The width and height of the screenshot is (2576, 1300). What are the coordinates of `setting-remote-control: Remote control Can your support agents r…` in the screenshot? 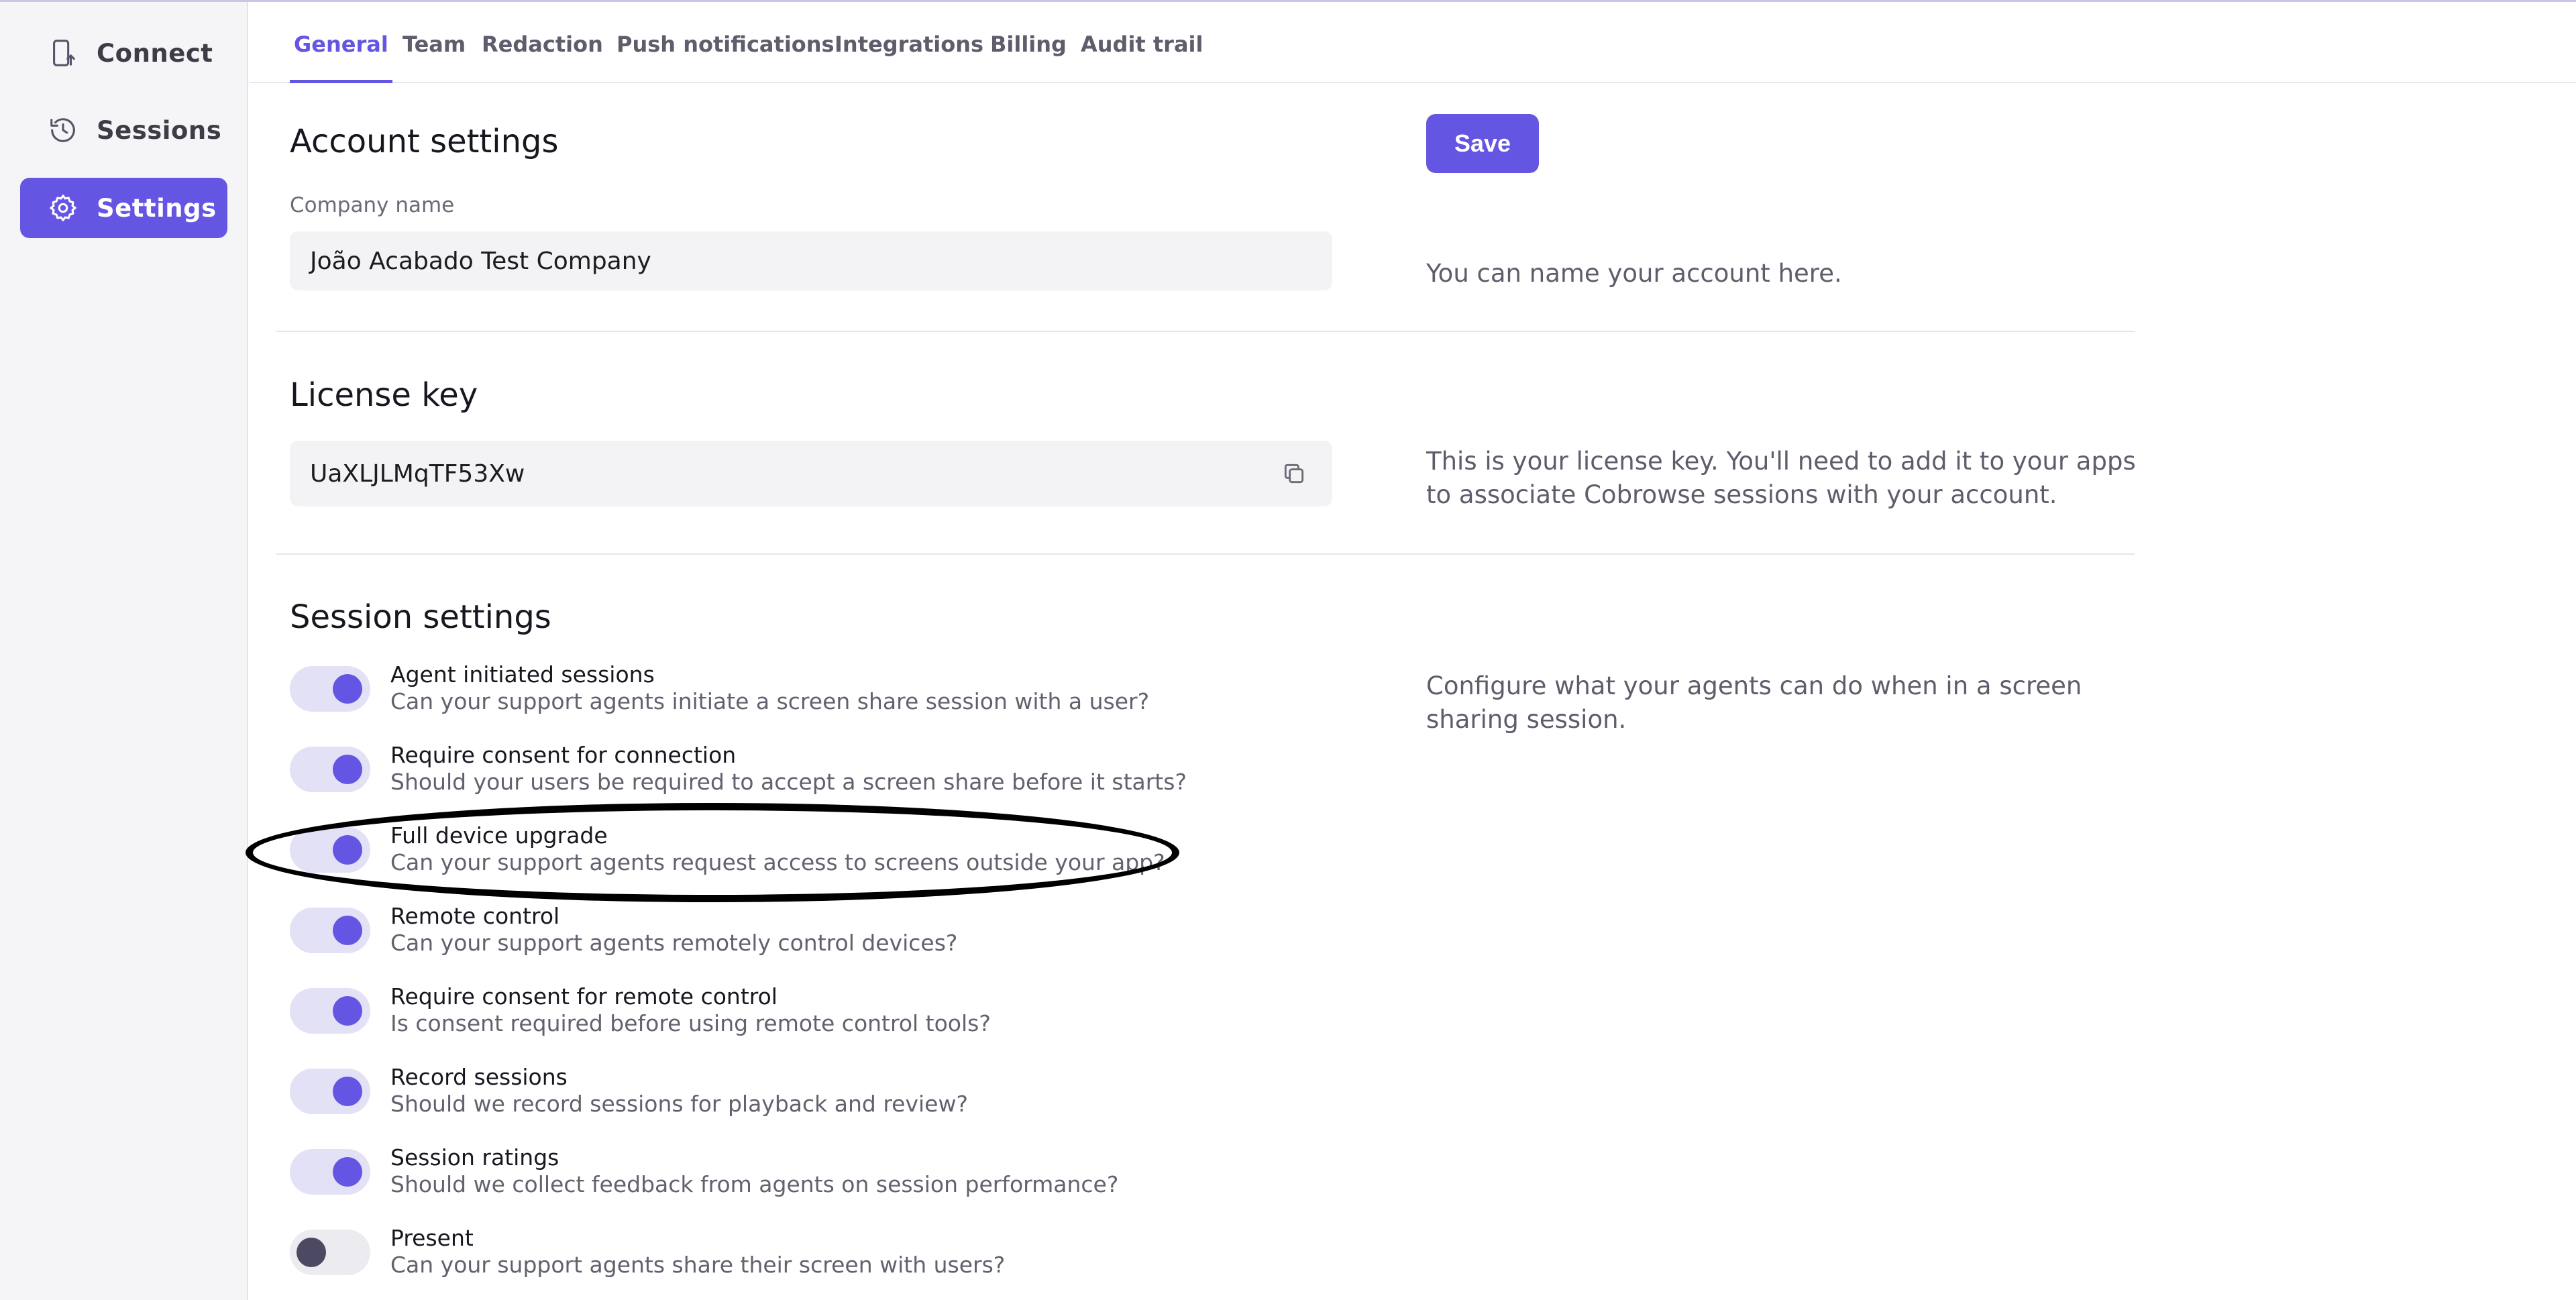 It's located at (793, 937).